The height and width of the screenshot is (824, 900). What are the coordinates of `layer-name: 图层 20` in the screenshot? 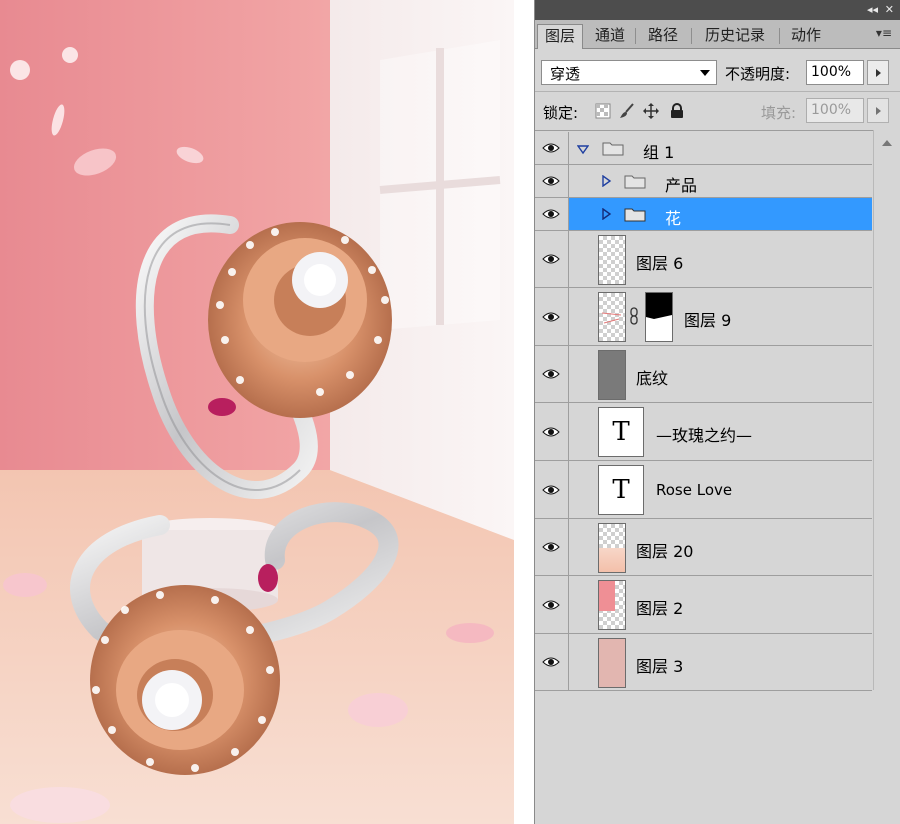 It's located at (665, 551).